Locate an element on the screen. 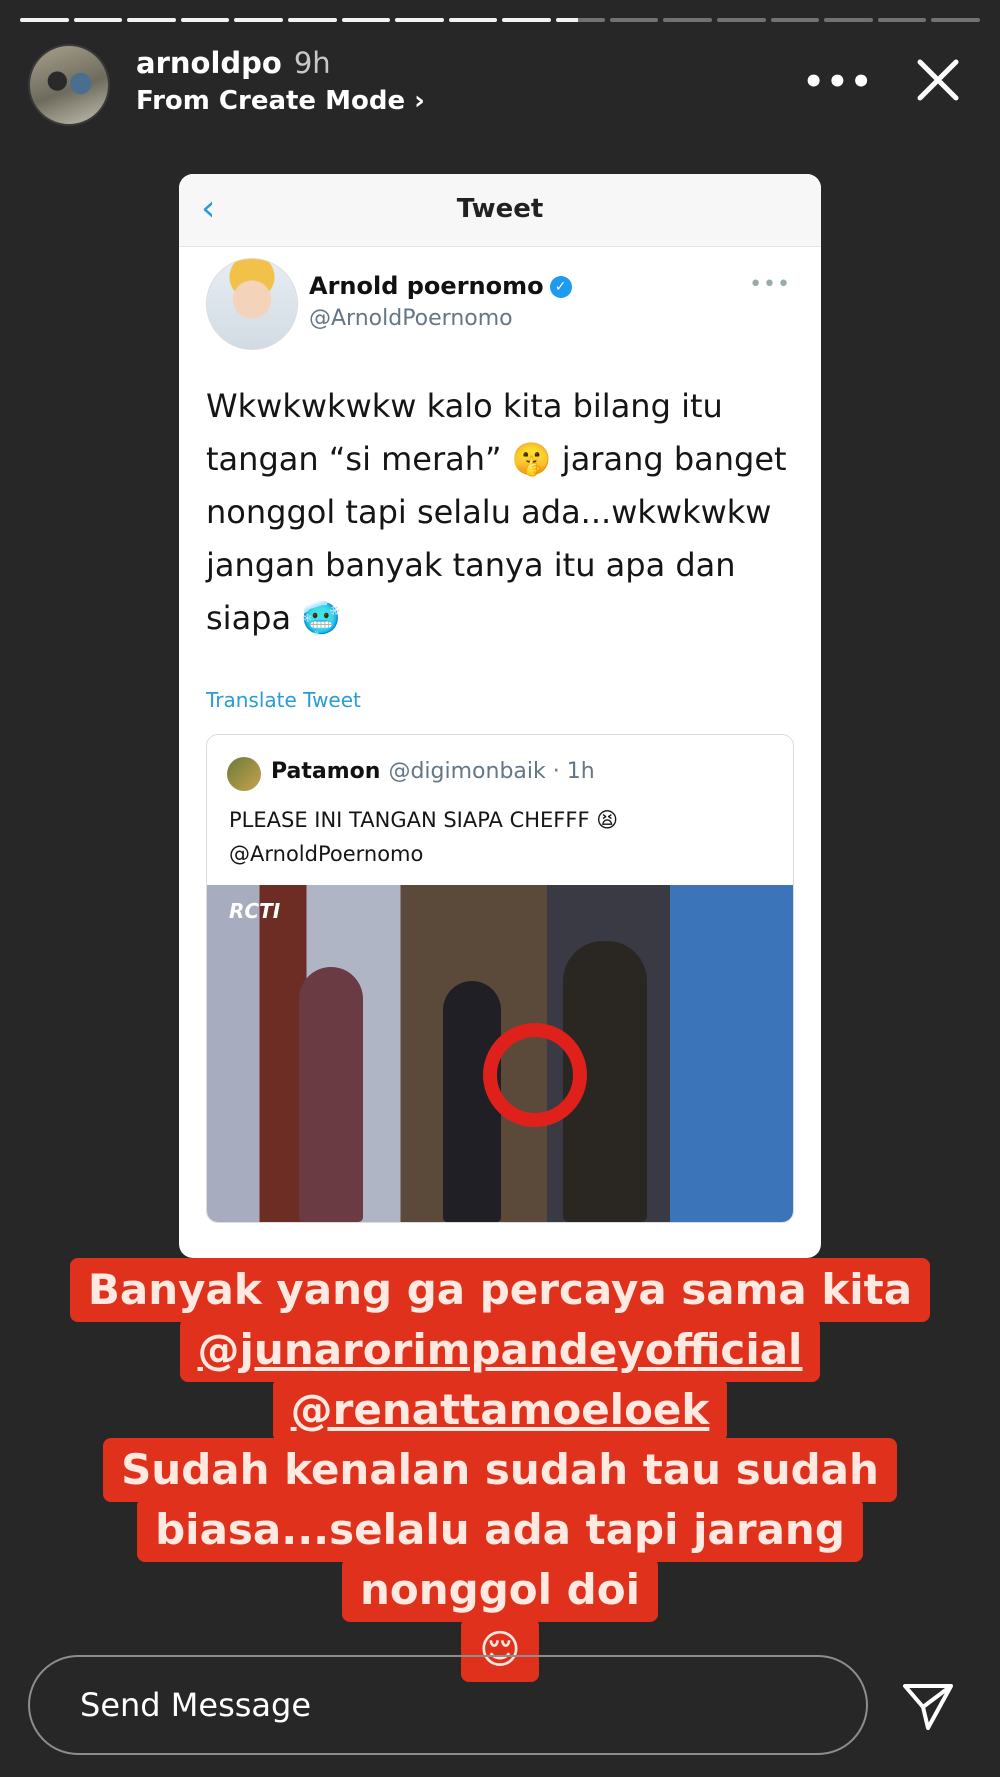 The image size is (1000, 1777). tweet-topbar: ‹ Tweet is located at coordinates (500, 210).